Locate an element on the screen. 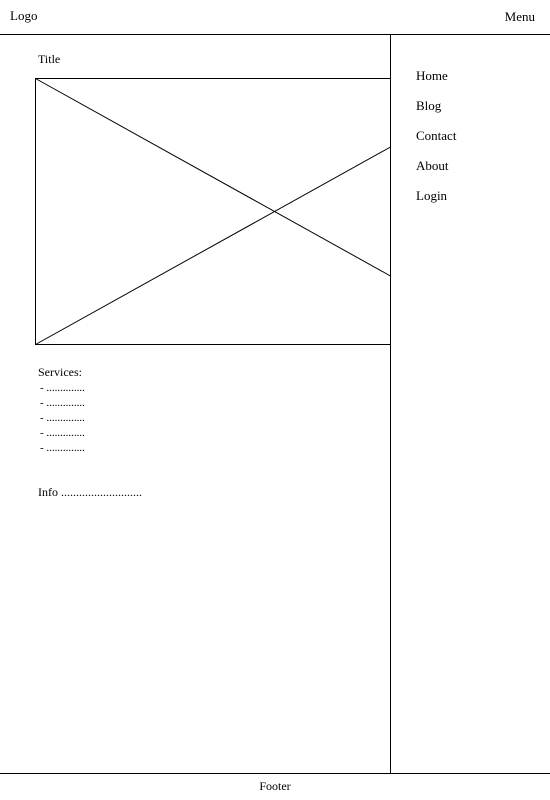 Image resolution: width=550 pixels, height=800 pixels. services-heading: Services: is located at coordinates (60, 372).